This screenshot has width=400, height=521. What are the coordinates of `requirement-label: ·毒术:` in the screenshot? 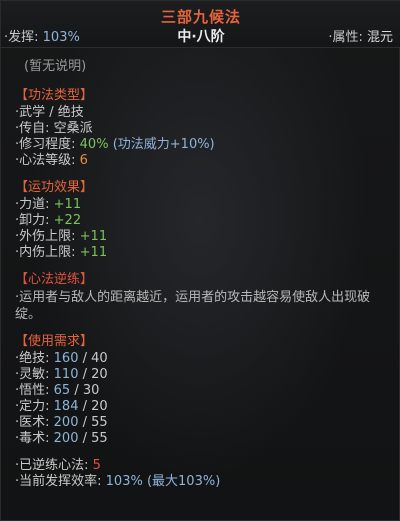 It's located at (32, 438).